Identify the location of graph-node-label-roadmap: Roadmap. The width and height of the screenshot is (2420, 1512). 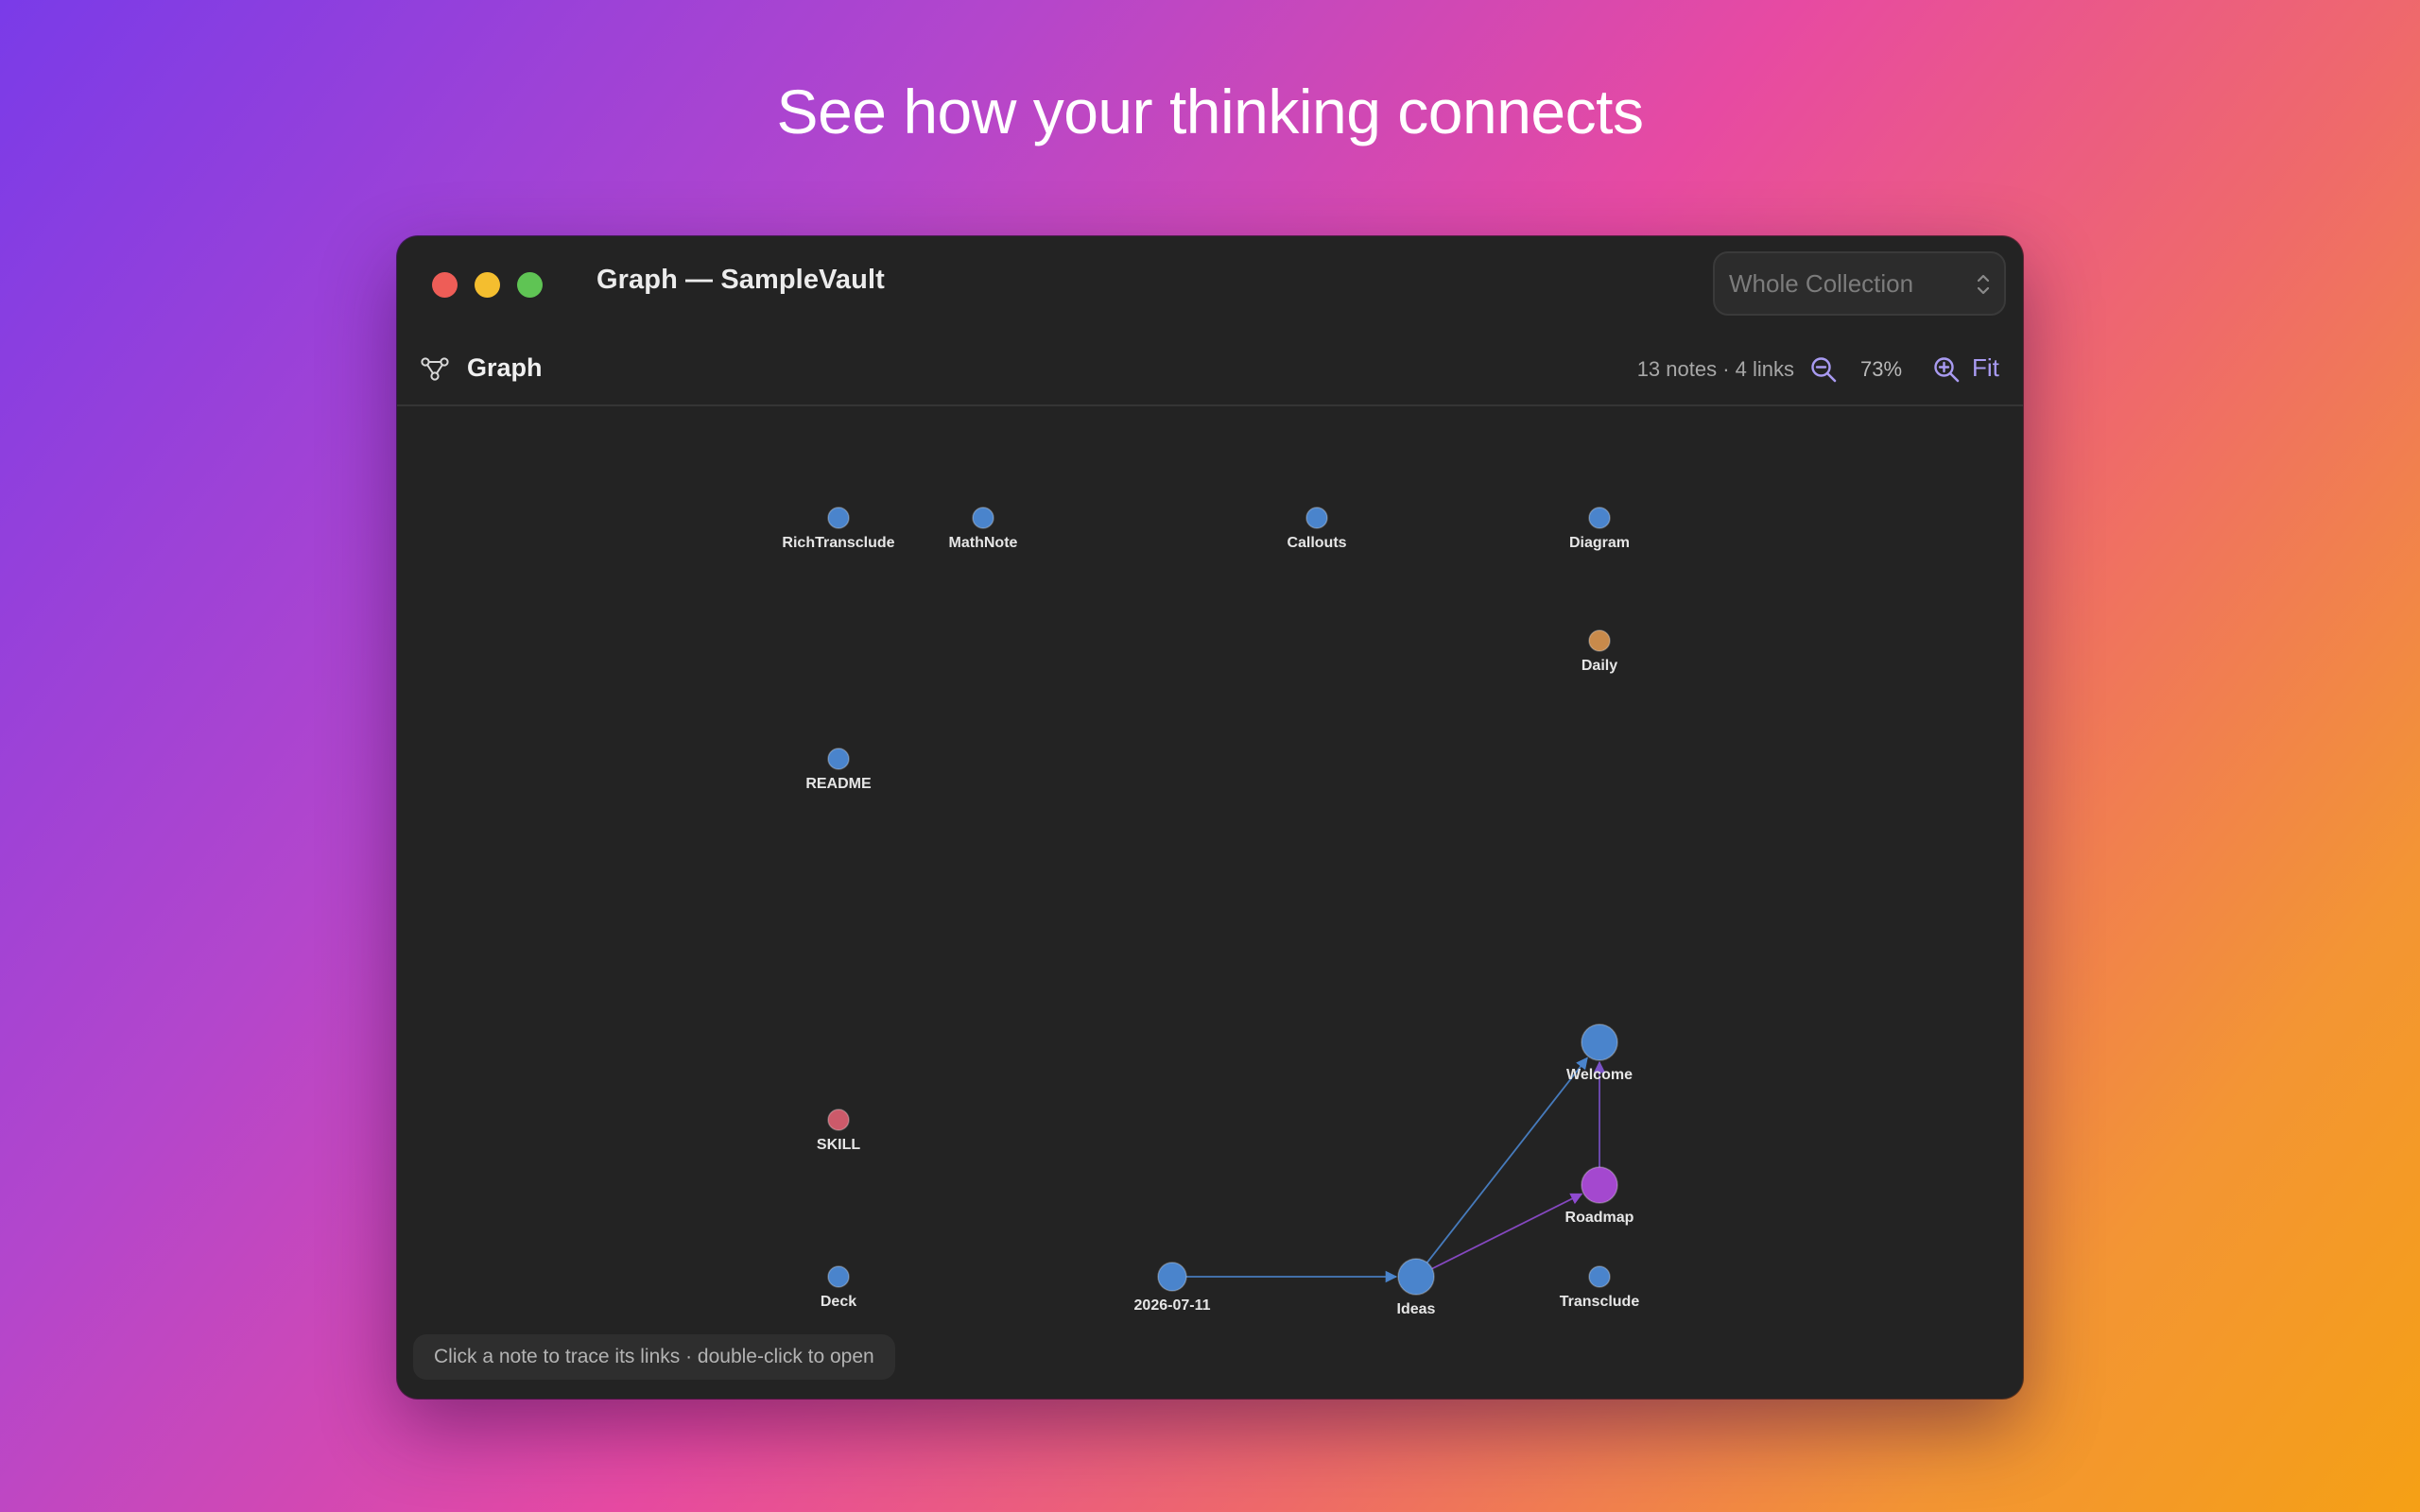
(1599, 1218).